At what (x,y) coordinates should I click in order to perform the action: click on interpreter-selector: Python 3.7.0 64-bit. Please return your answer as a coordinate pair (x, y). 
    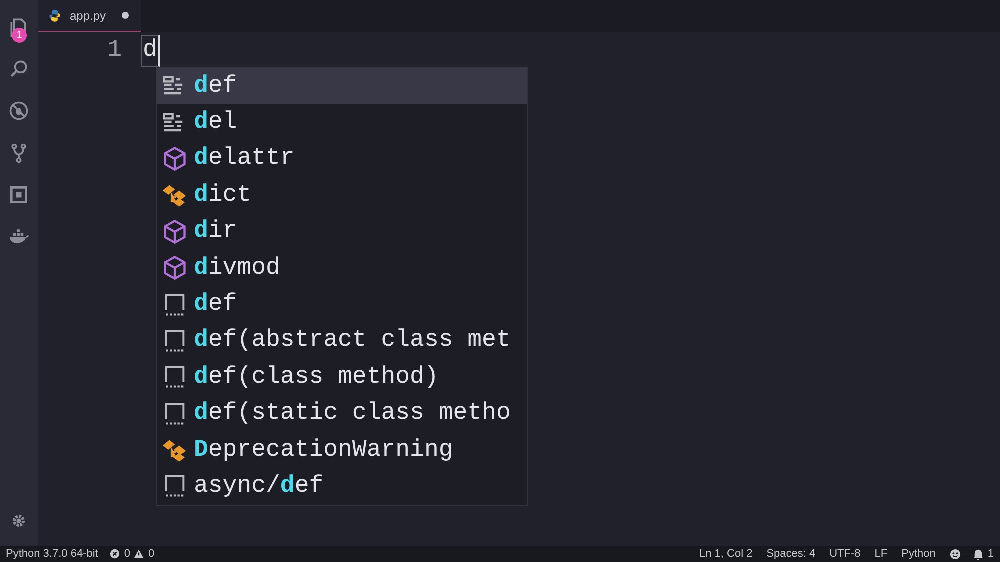
    Looking at the image, I should click on (52, 554).